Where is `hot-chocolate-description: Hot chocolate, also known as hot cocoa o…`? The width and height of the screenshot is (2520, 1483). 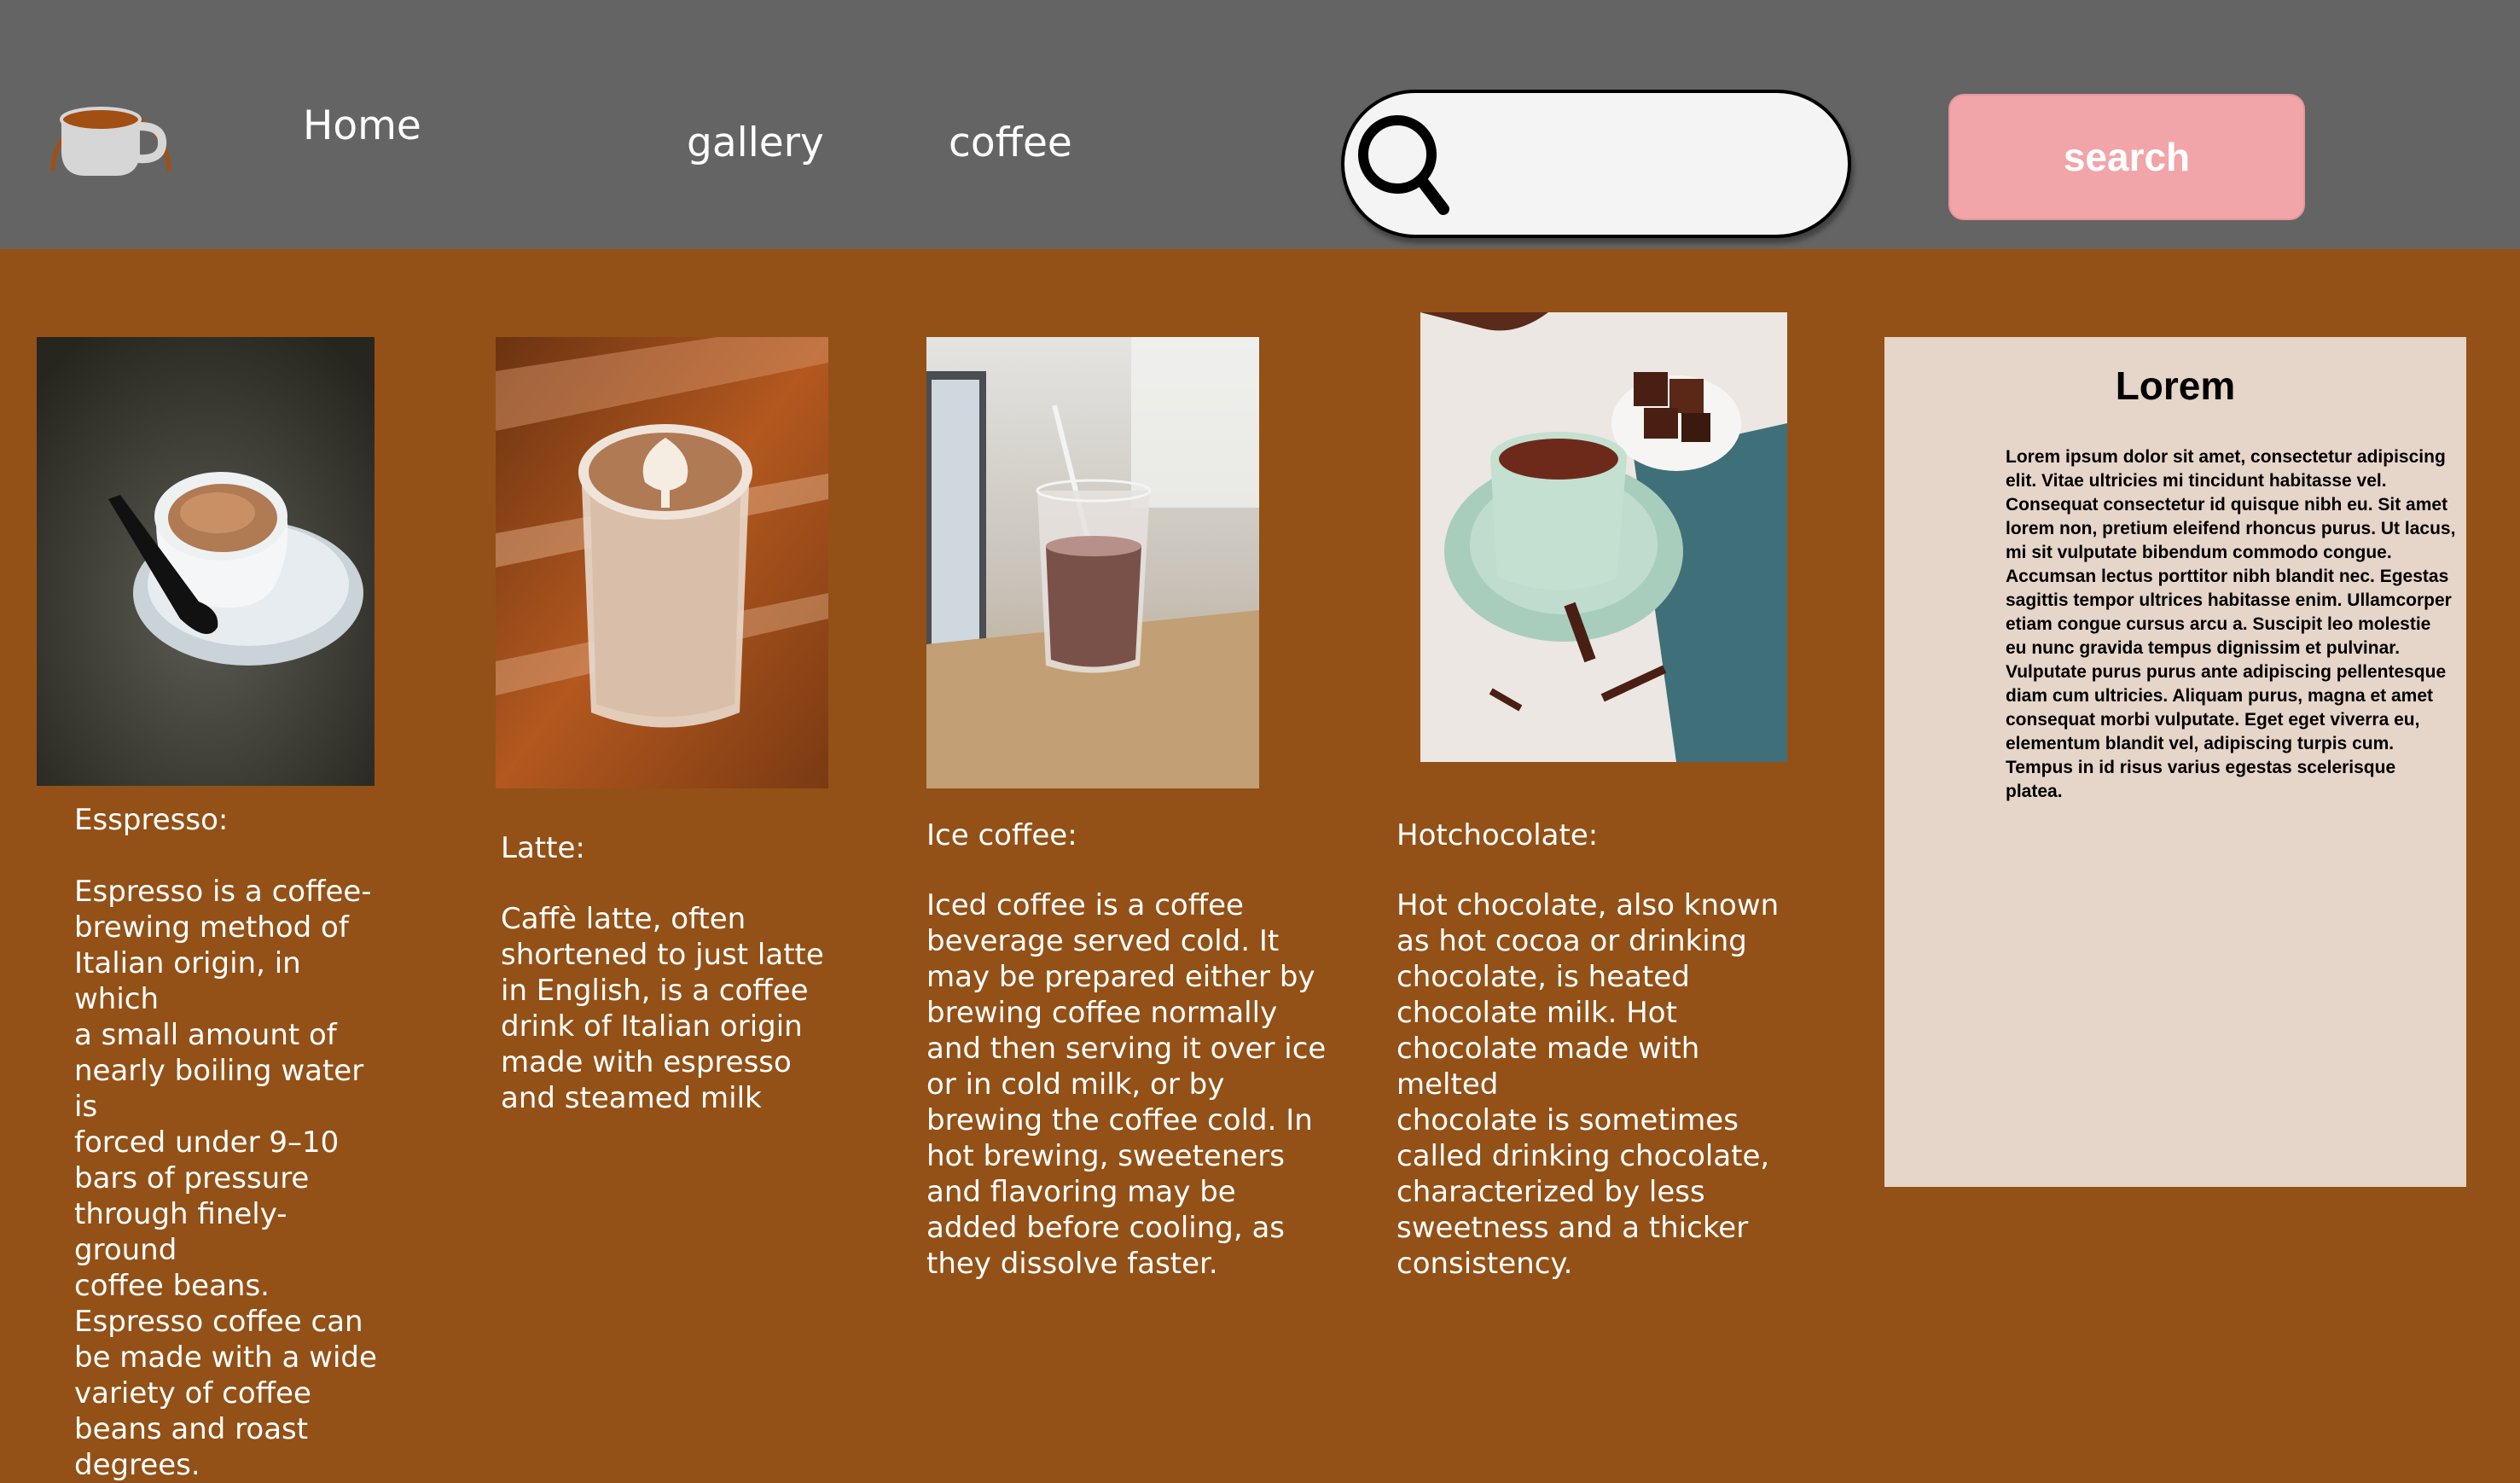 hot-chocolate-description: Hot chocolate, also known as hot cocoa o… is located at coordinates (1588, 1084).